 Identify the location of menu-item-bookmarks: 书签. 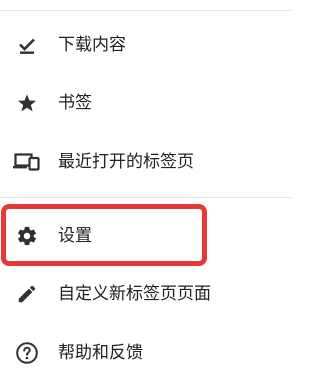
(145, 103).